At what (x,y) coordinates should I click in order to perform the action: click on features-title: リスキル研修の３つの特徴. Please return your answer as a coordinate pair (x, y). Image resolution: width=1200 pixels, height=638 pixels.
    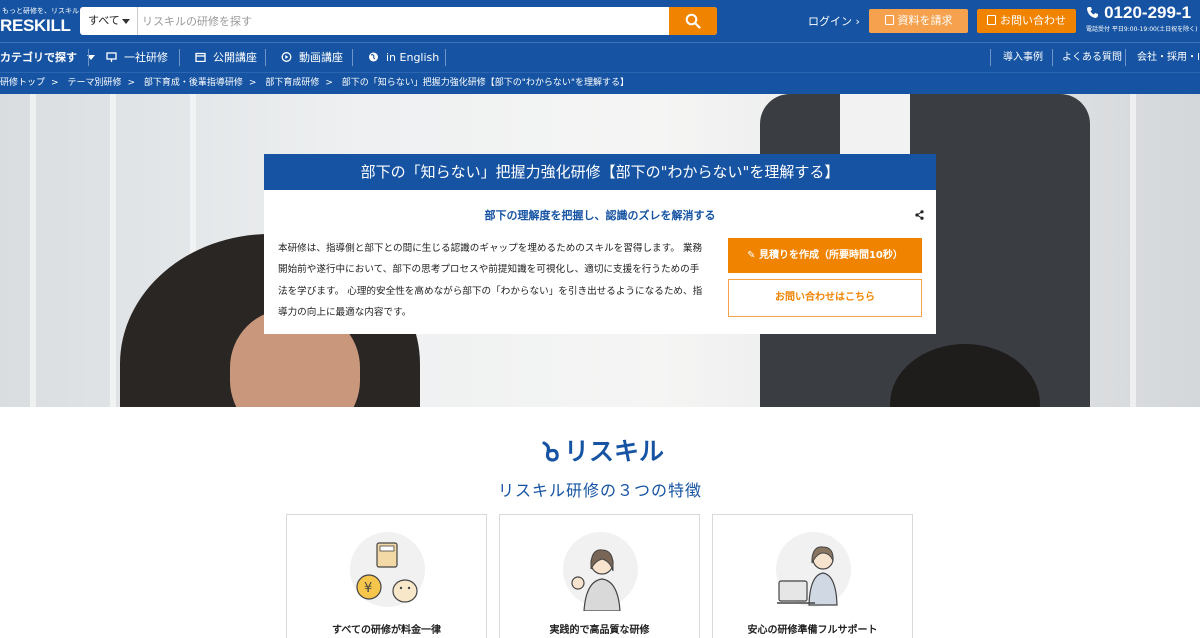
    Looking at the image, I should click on (599, 490).